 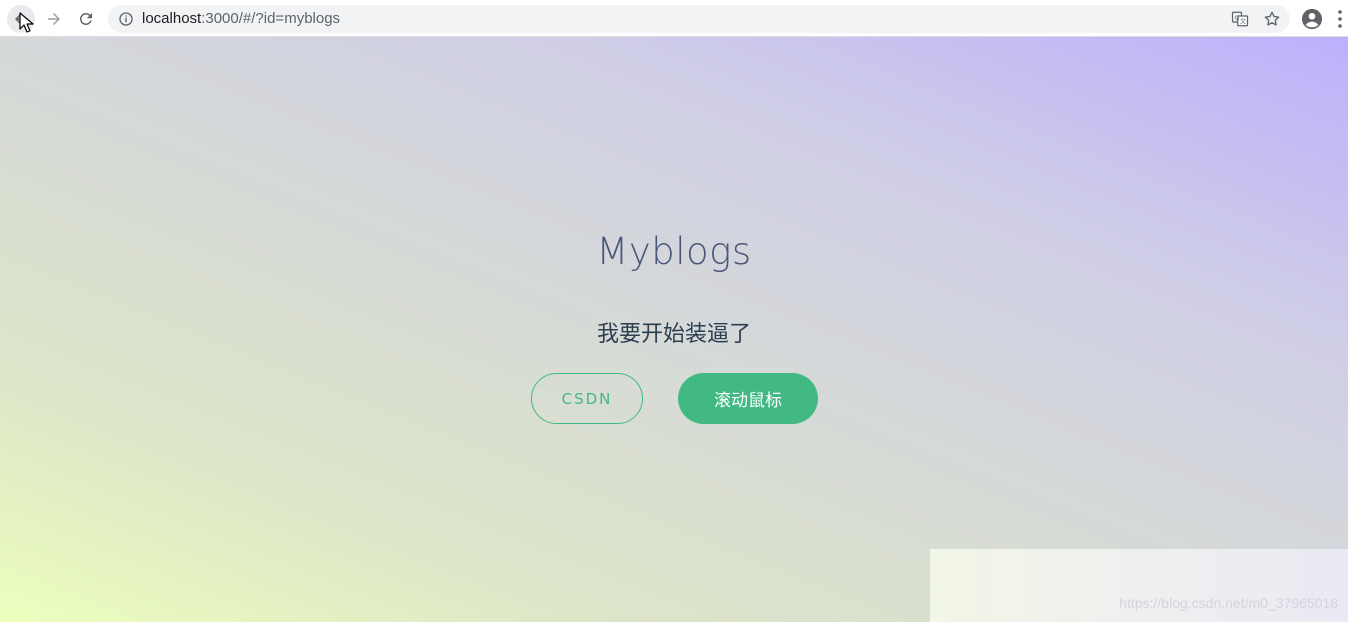 I want to click on account-icon, so click(x=1312, y=19).